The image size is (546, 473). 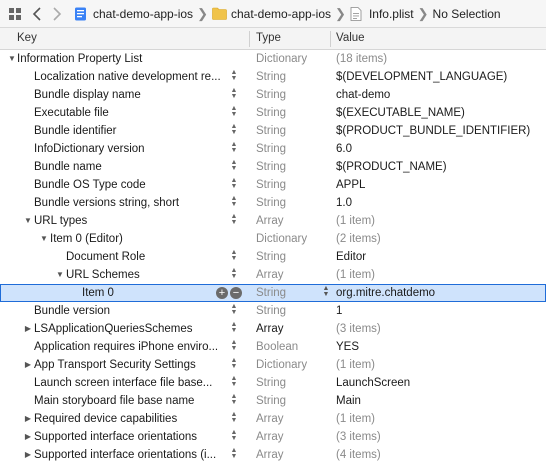 I want to click on value-cell: LaunchScreen, so click(x=439, y=383).